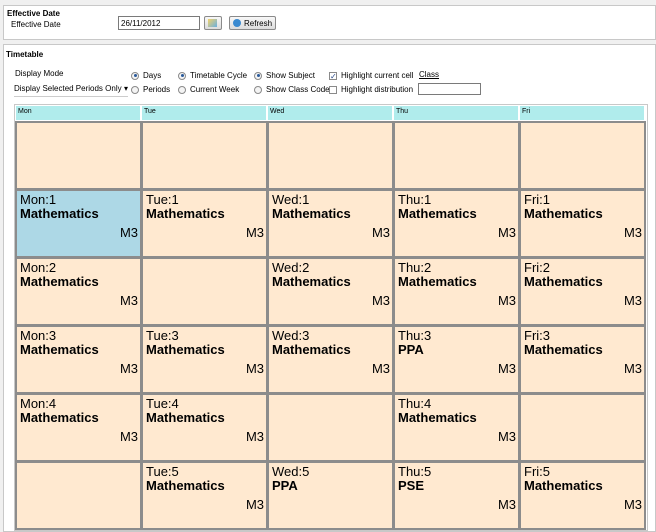  What do you see at coordinates (371, 75) in the screenshot?
I see `highlight-current-checkbox: ✓ Highlight current cell` at bounding box center [371, 75].